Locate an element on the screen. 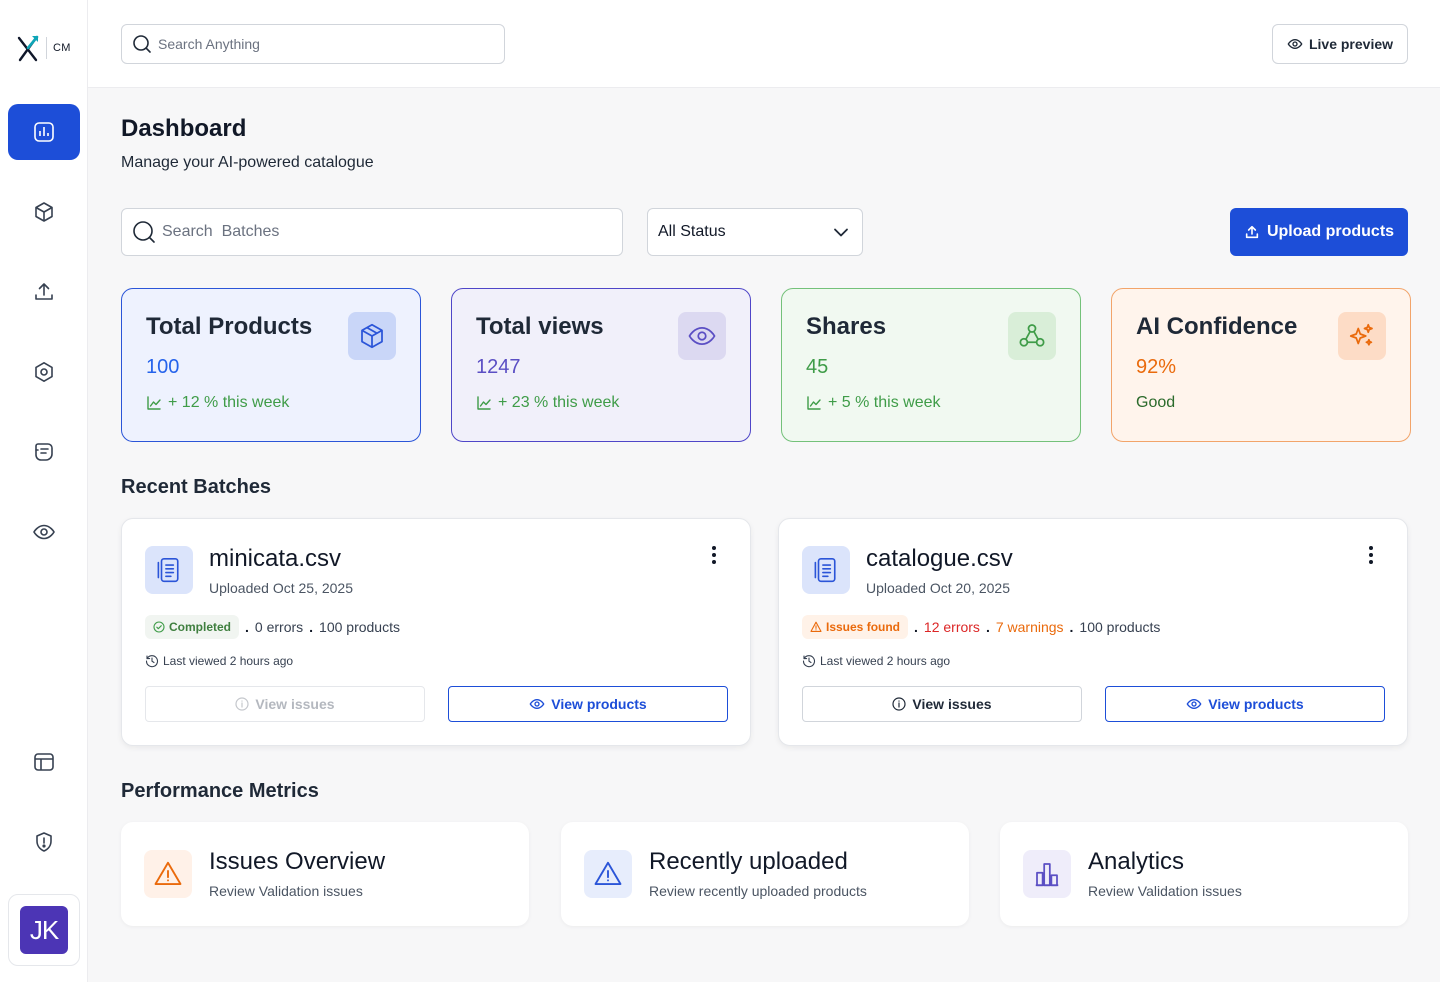  badge-icon is located at coordinates (44, 452).